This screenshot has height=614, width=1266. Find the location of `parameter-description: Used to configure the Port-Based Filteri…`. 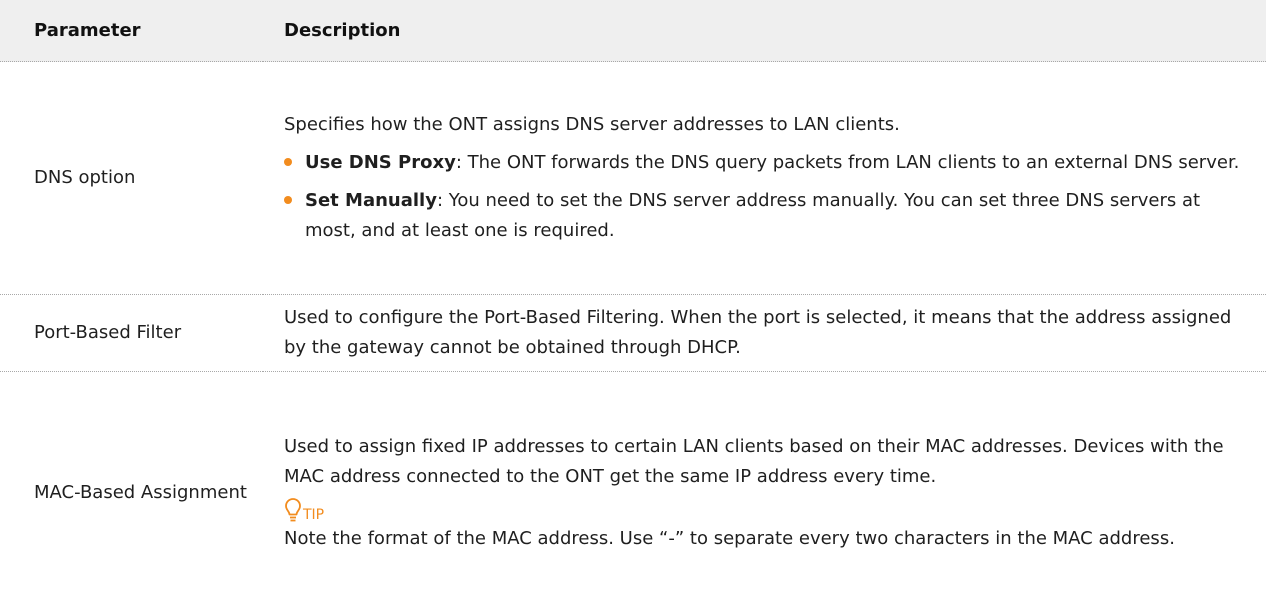

parameter-description: Used to configure the Port-Based Filteri… is located at coordinates (764, 333).